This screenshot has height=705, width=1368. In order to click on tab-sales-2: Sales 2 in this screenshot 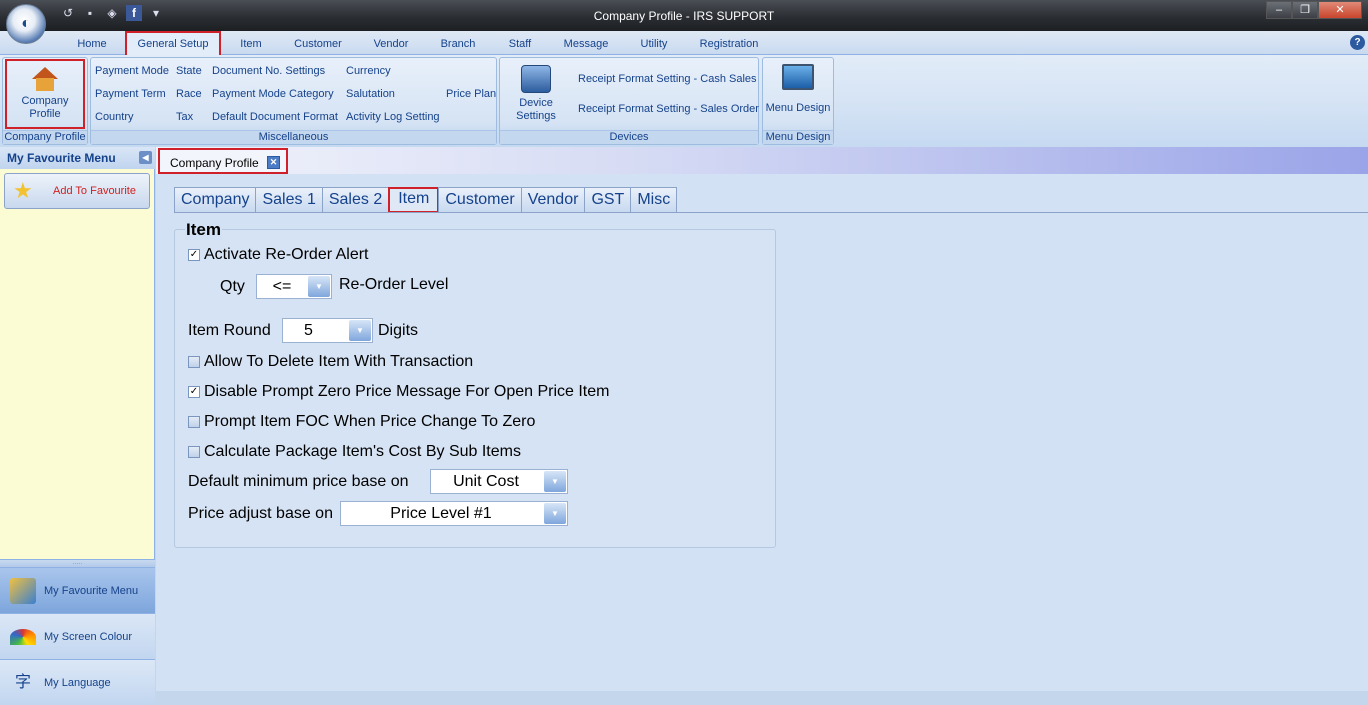, I will do `click(355, 200)`.